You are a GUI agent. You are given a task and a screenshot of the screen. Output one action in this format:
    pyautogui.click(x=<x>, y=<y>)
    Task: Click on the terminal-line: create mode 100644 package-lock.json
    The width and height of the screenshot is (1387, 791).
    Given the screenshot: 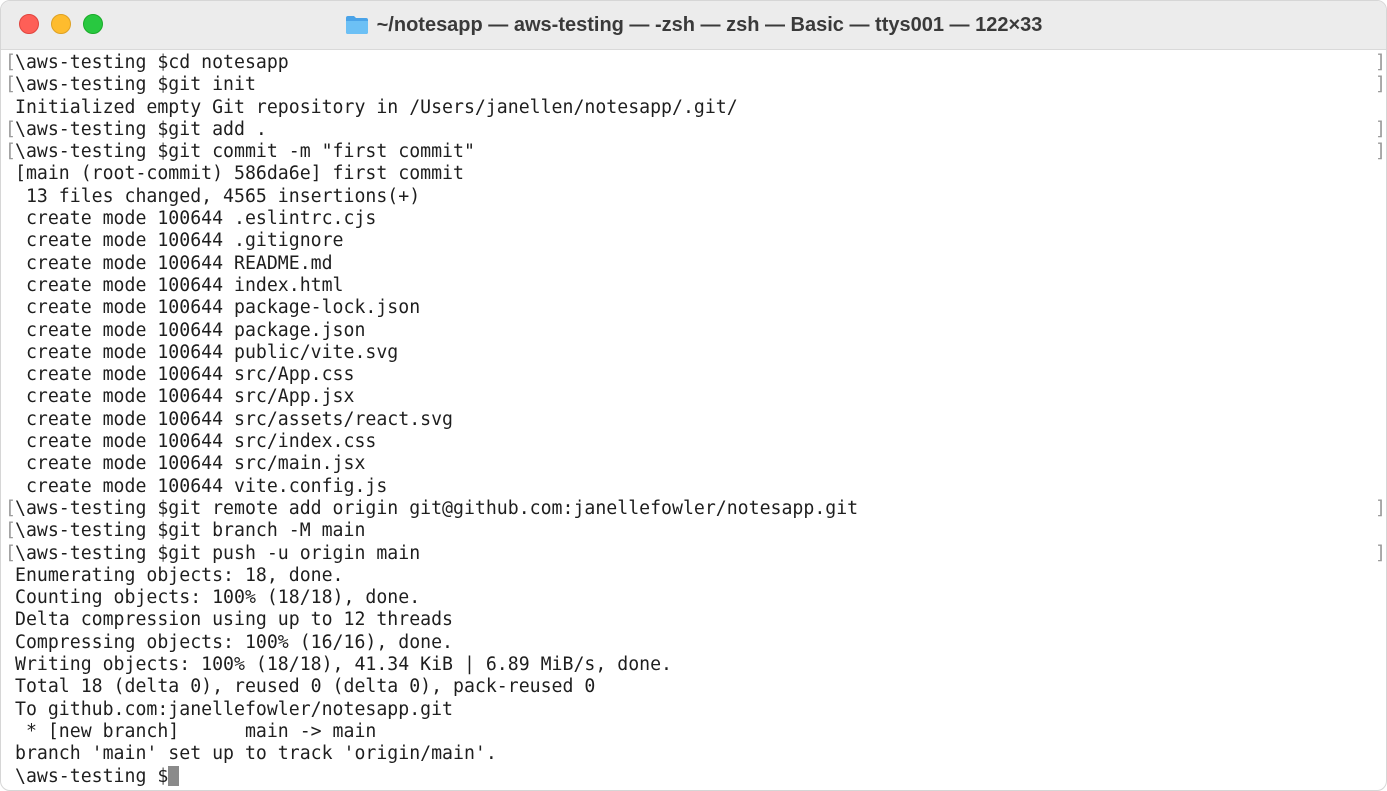 What is the action you would take?
    pyautogui.click(x=692, y=308)
    